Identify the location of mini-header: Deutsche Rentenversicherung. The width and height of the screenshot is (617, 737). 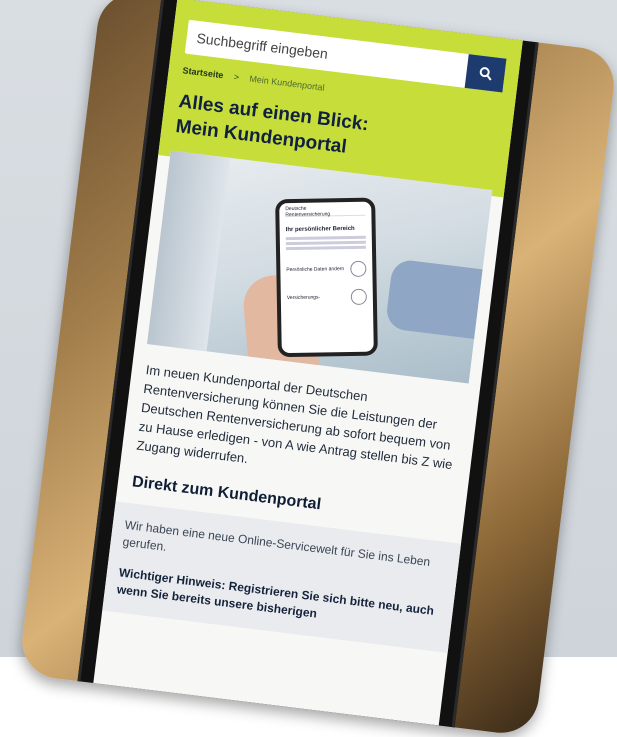
(325, 211).